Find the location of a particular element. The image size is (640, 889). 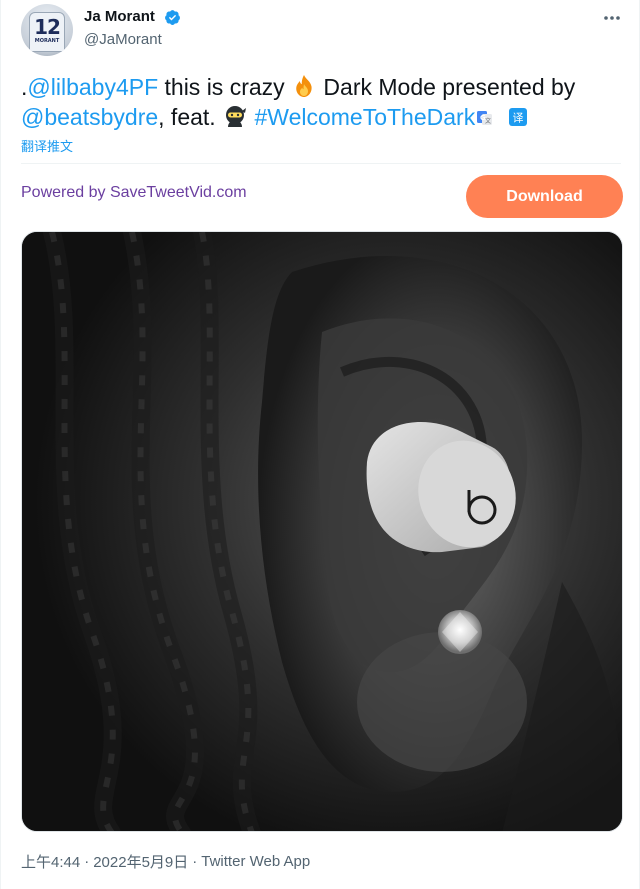

tweet-source: Twitter Web App is located at coordinates (255, 861).